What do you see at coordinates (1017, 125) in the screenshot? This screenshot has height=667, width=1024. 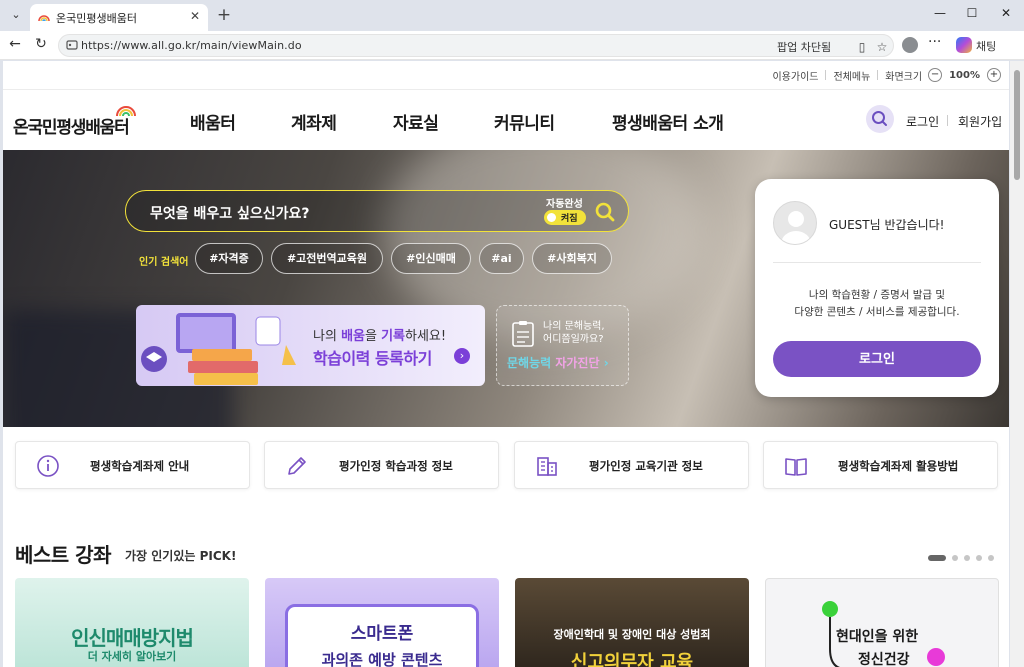 I see `scrollbar-thumb` at bounding box center [1017, 125].